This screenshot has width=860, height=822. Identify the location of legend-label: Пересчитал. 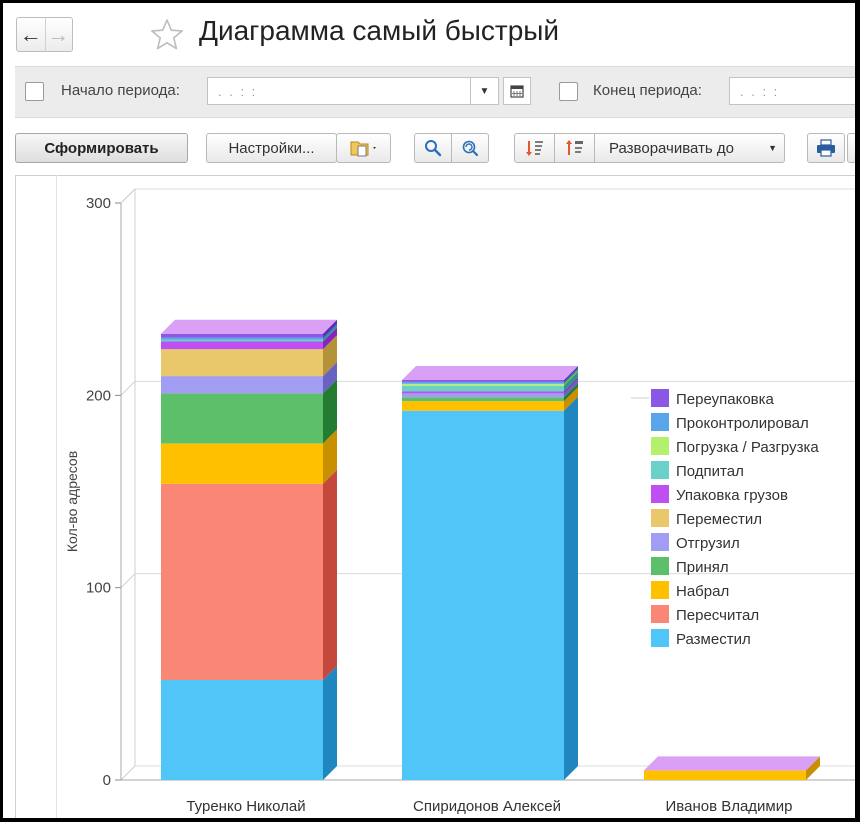
(717, 615).